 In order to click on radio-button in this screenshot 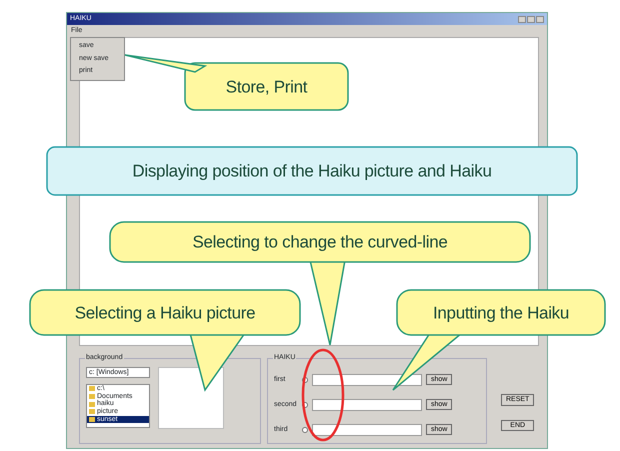, I will do `click(305, 429)`.